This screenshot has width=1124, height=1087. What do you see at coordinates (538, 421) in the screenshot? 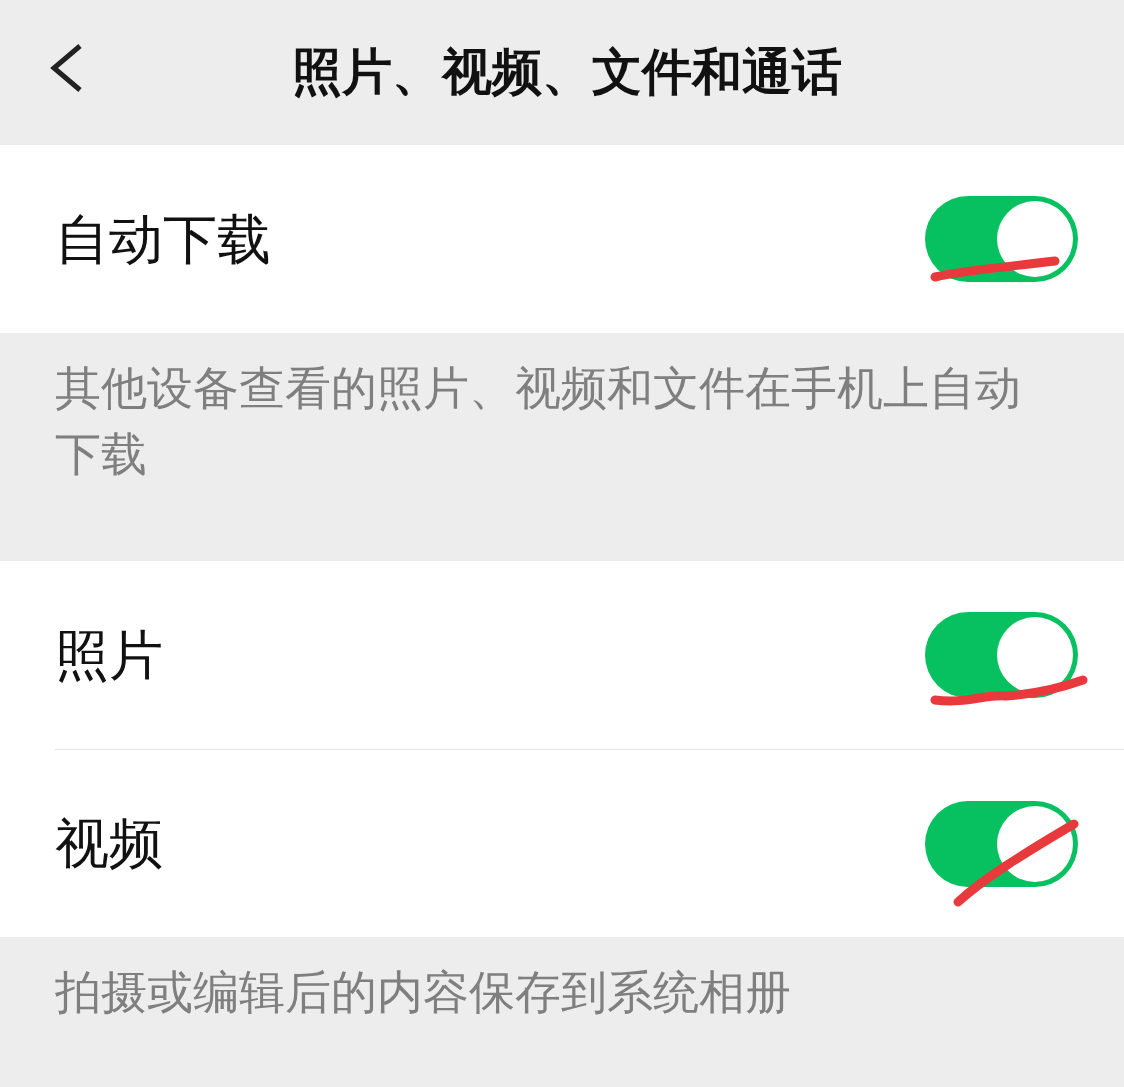
I see `setting-description: 其他设备查看的照片、视频和文件在手机上自动下载` at bounding box center [538, 421].